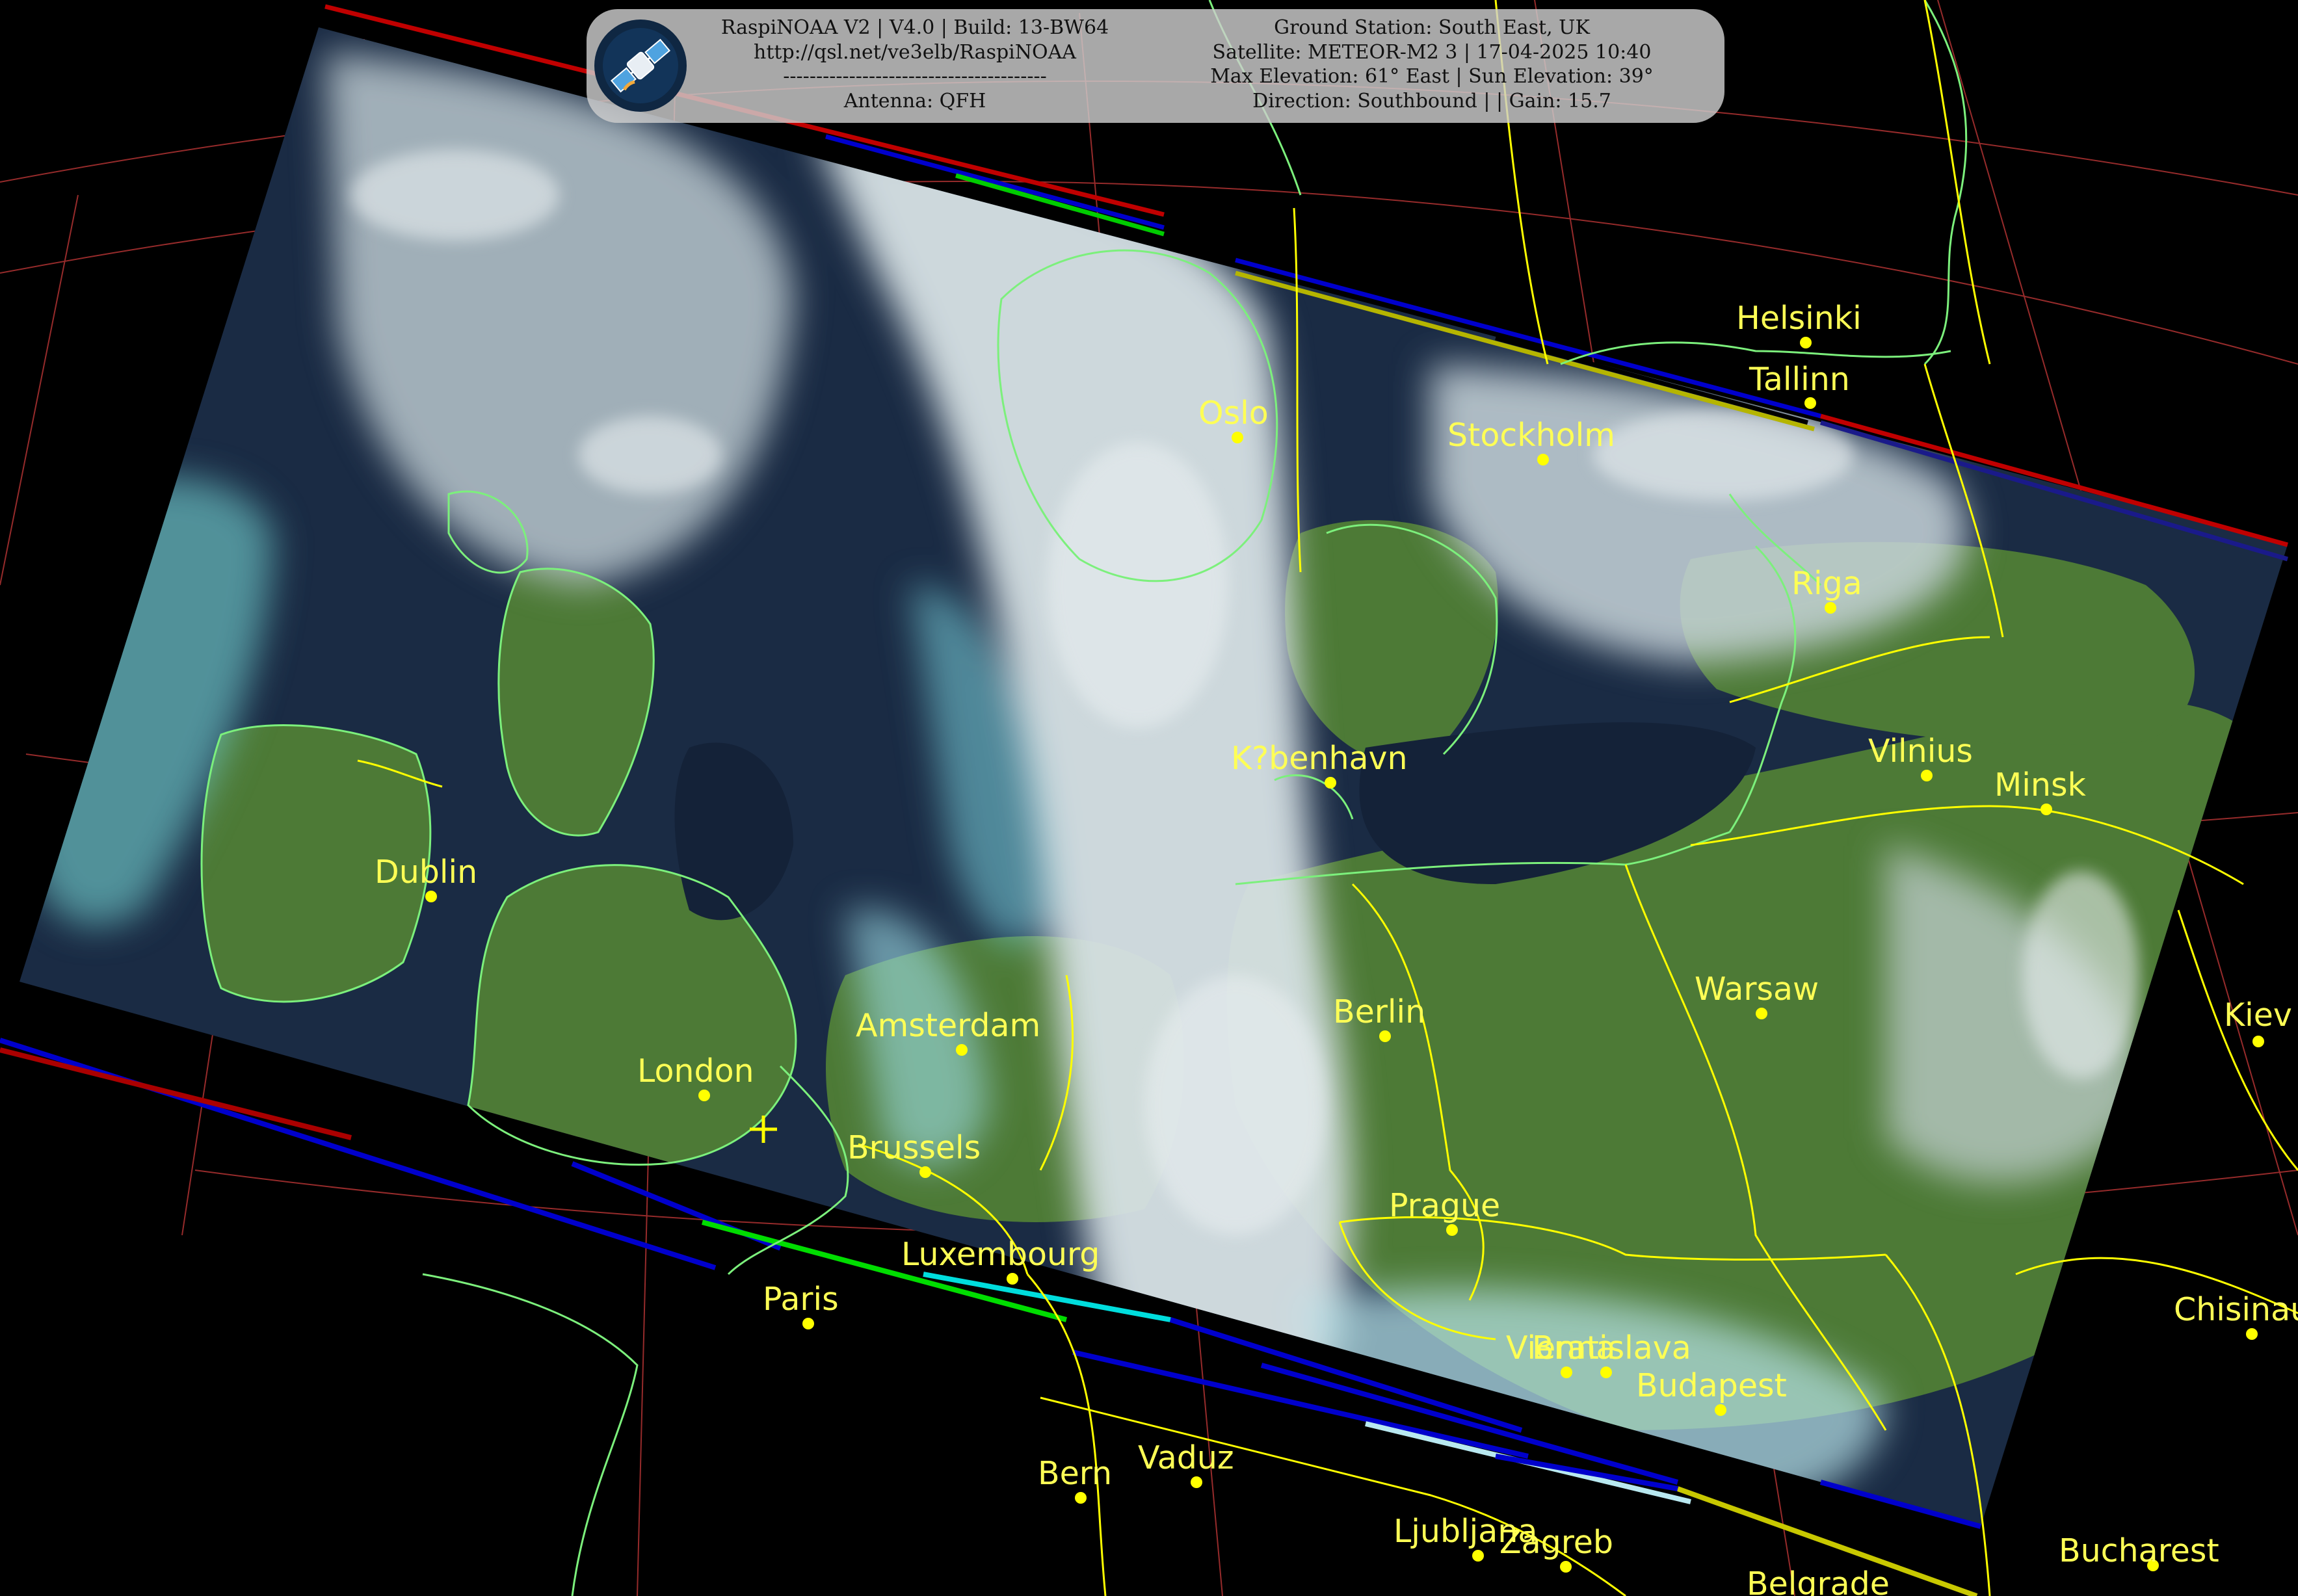  Describe the element at coordinates (1556, 1543) in the screenshot. I see `city-label: Zagreb` at that location.